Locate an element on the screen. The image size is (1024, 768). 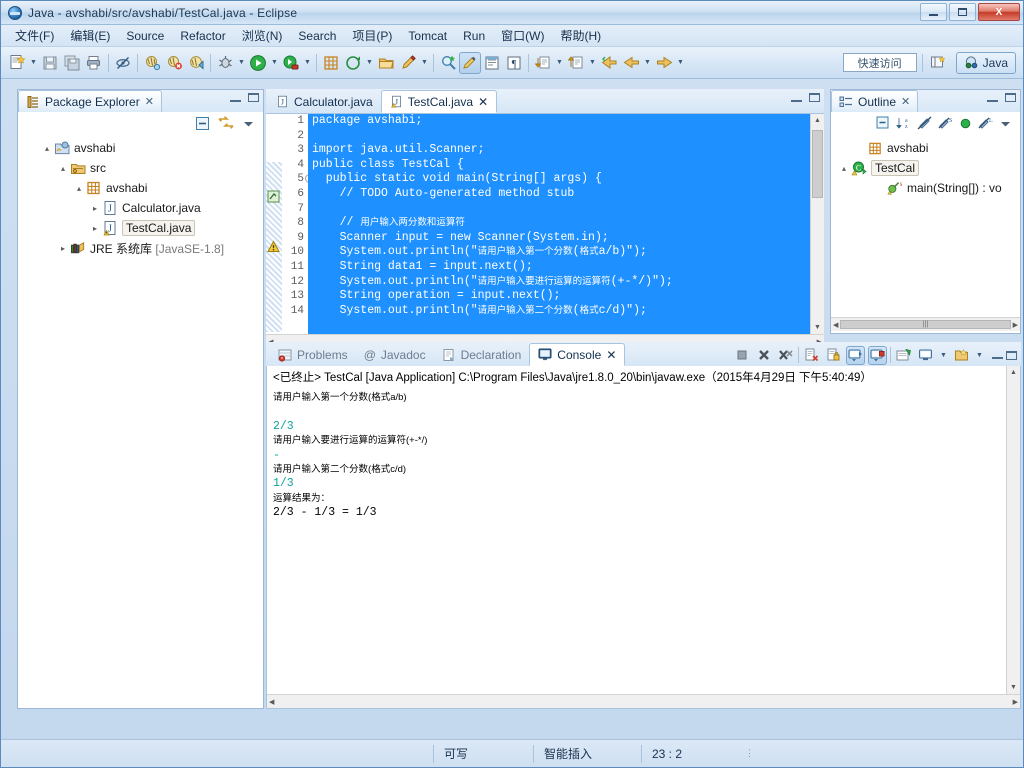
new-java-project-icon is located at coordinates (331, 63).